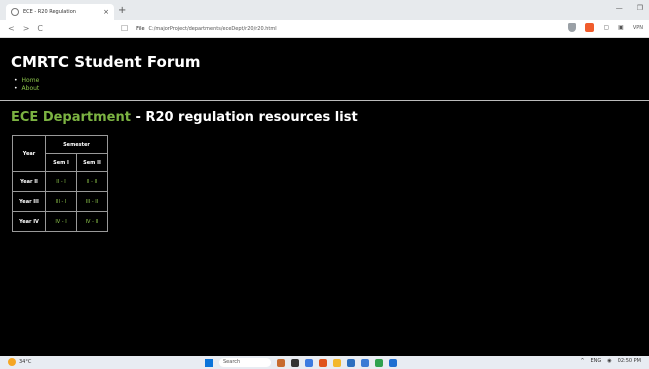  What do you see at coordinates (596, 361) in the screenshot?
I see `language-indicator: ENG` at bounding box center [596, 361].